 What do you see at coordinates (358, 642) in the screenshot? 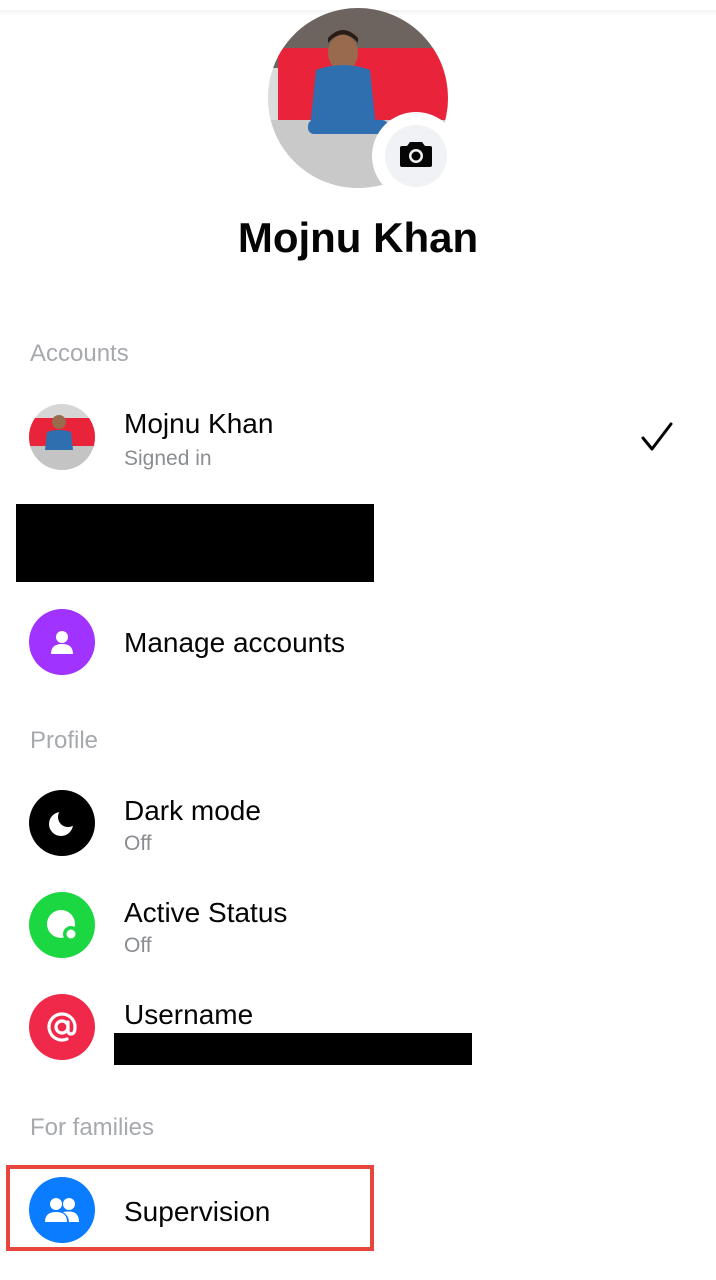
I see `manage-accounts-button: Manage accounts` at bounding box center [358, 642].